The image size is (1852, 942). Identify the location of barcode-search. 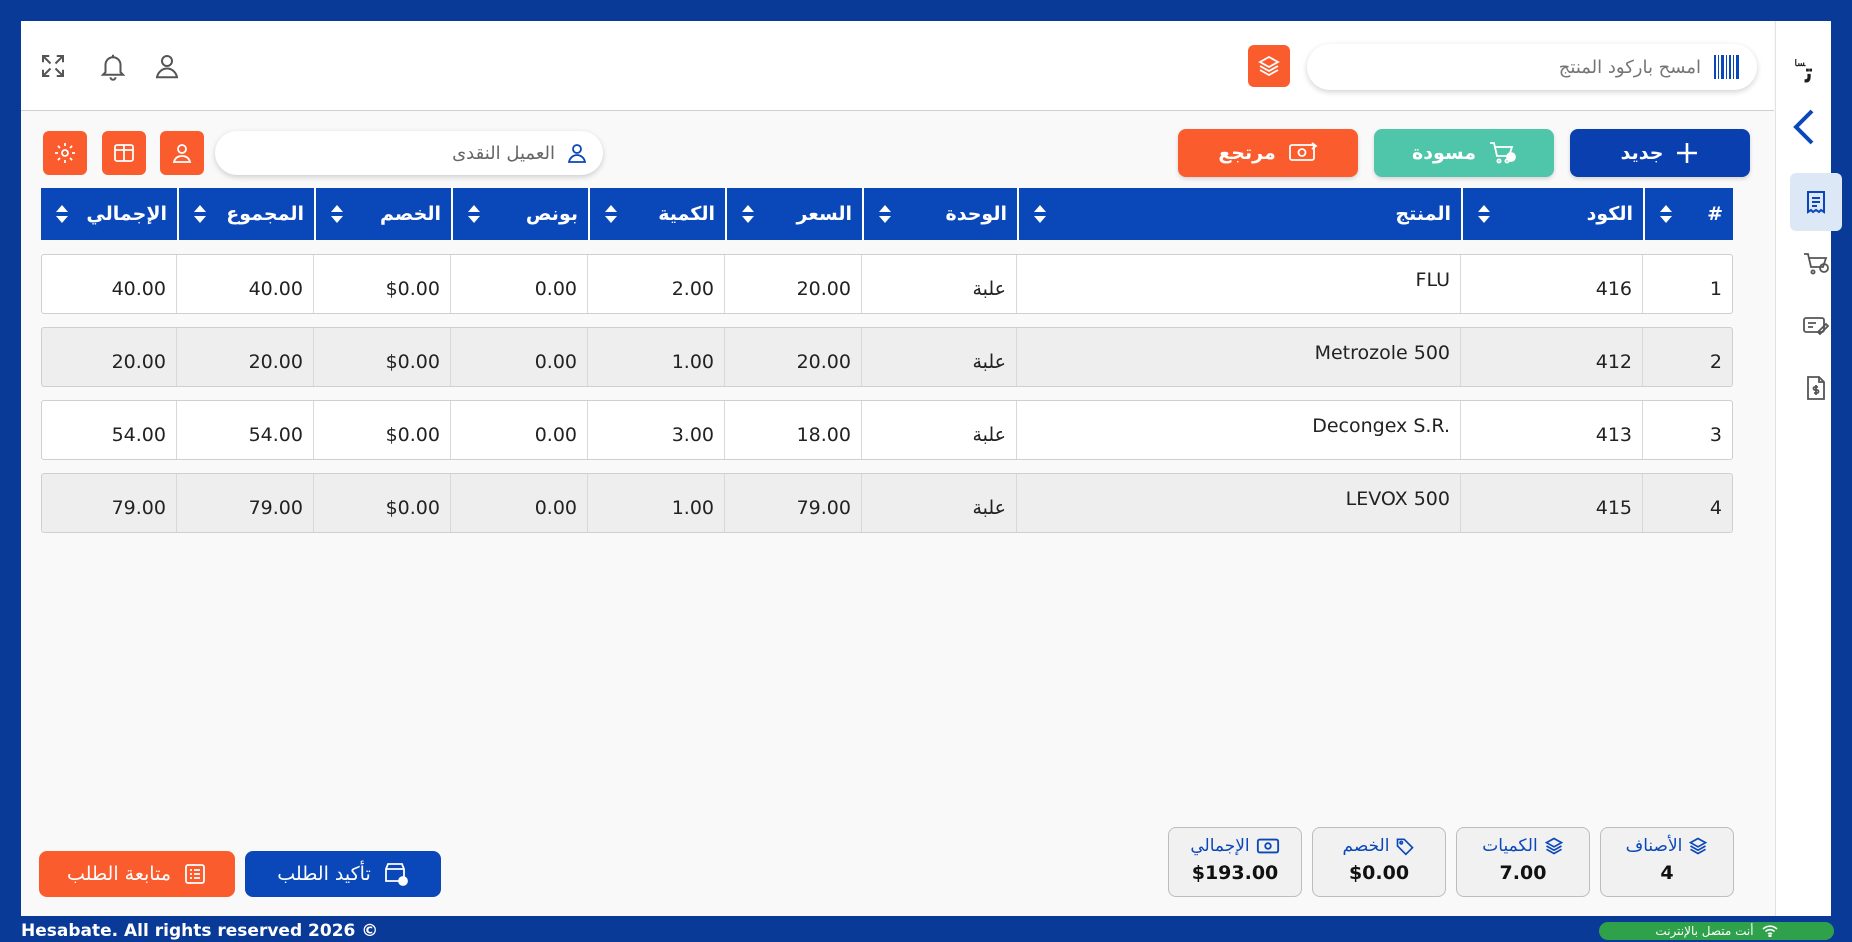
(1532, 67).